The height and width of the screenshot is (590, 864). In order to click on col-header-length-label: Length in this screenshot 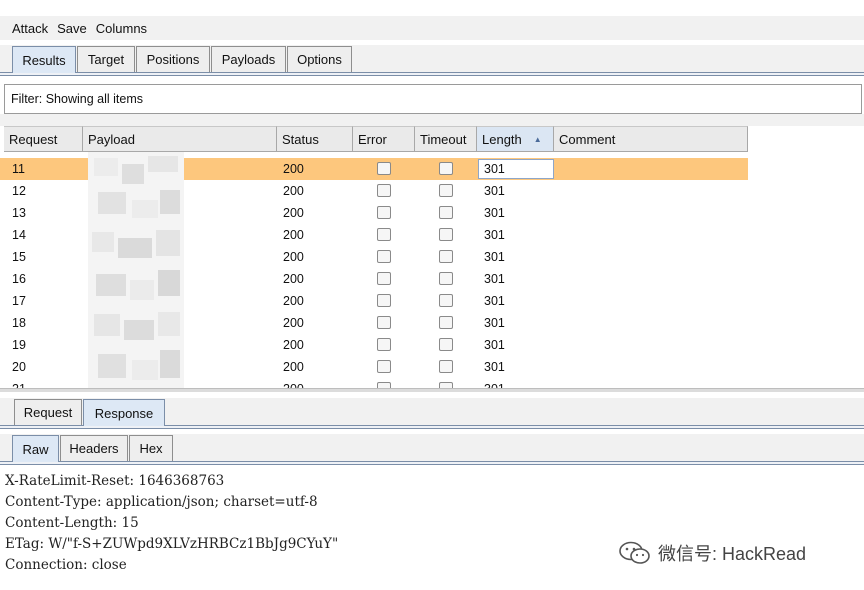, I will do `click(502, 139)`.